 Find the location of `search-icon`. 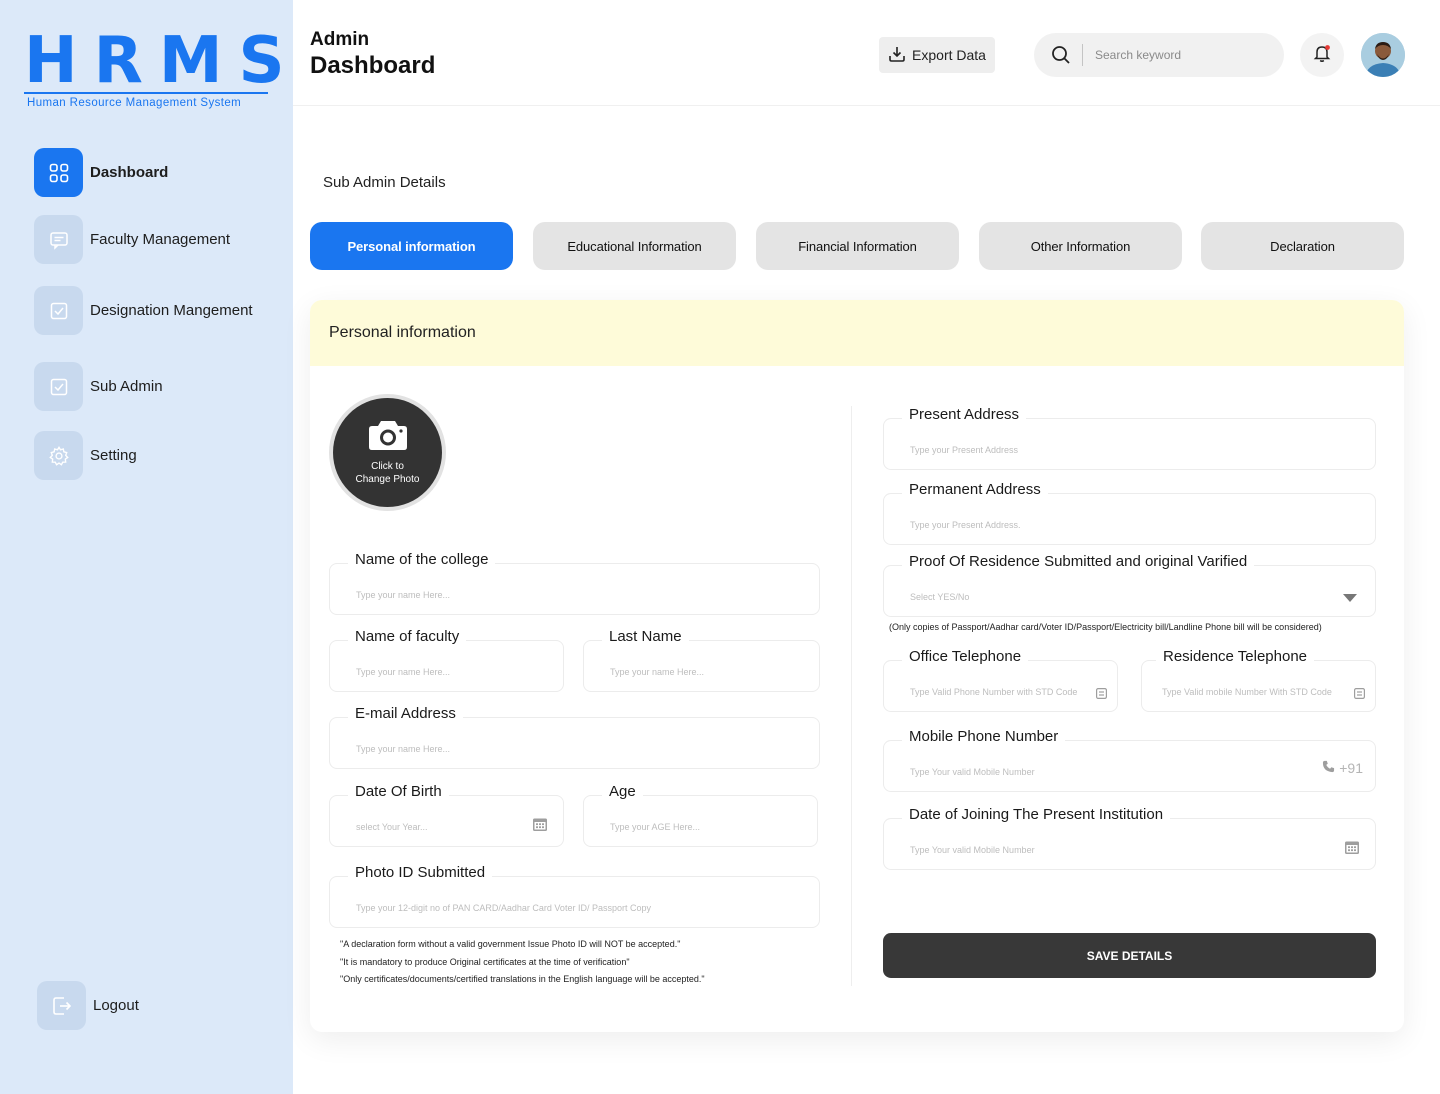

search-icon is located at coordinates (1061, 55).